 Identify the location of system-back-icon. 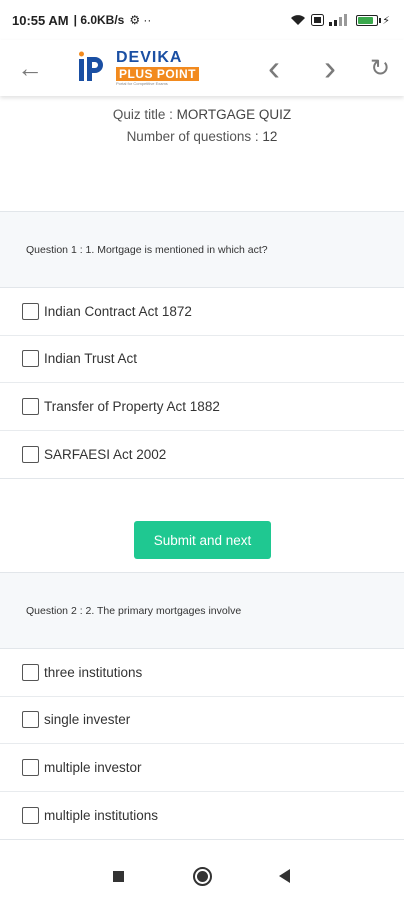
(284, 876).